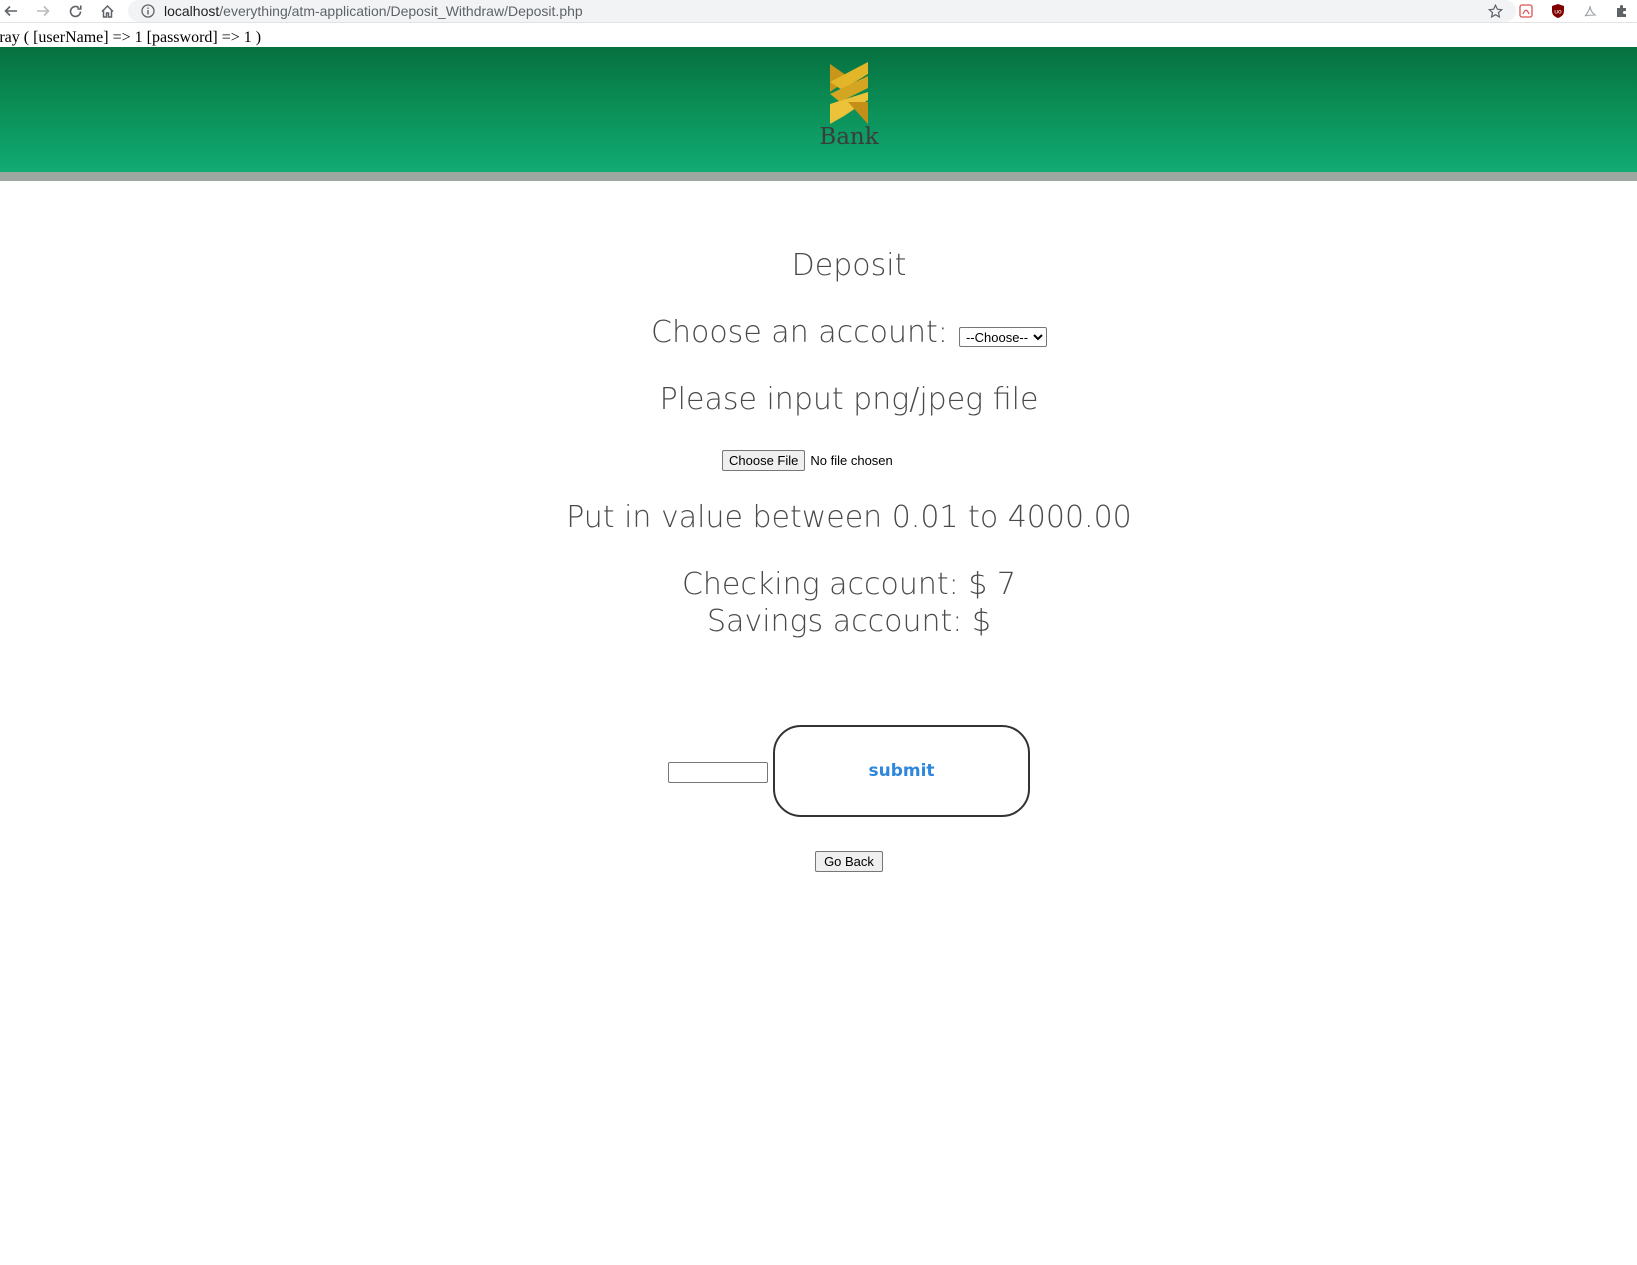 The image size is (1637, 1265). I want to click on pdf-extension-icon, so click(1526, 11).